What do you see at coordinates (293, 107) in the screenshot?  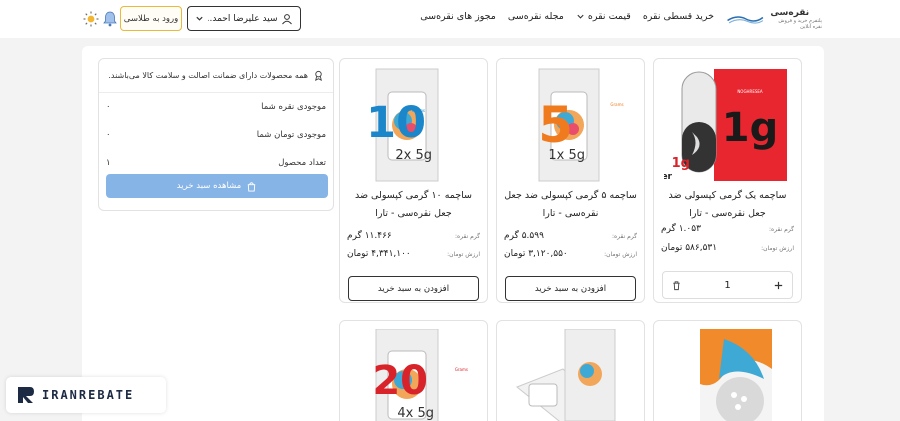 I see `silver-balance-label: موجودی نقره شما` at bounding box center [293, 107].